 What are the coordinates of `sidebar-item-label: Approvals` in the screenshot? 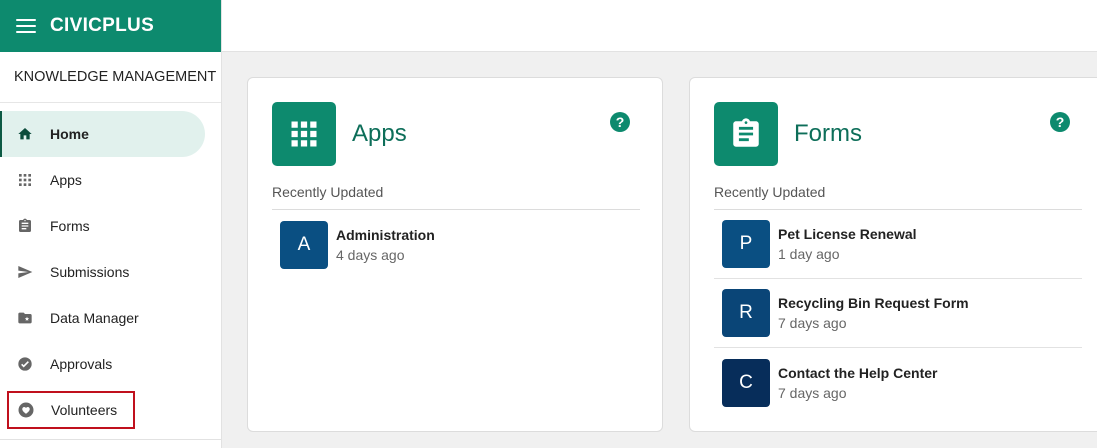 It's located at (81, 364).